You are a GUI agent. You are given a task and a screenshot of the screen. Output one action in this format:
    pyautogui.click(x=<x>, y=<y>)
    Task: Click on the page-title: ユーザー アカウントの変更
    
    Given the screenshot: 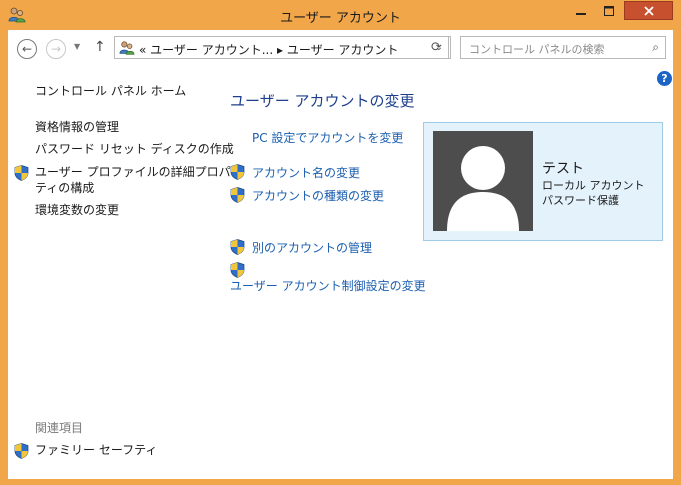 What is the action you would take?
    pyautogui.click(x=322, y=101)
    